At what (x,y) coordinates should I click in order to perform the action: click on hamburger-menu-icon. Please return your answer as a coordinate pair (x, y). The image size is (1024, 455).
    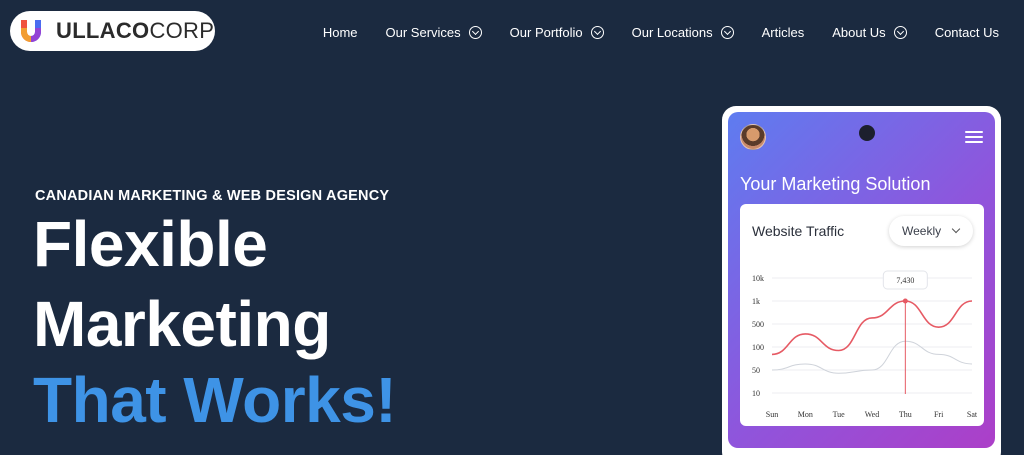
    Looking at the image, I should click on (974, 137).